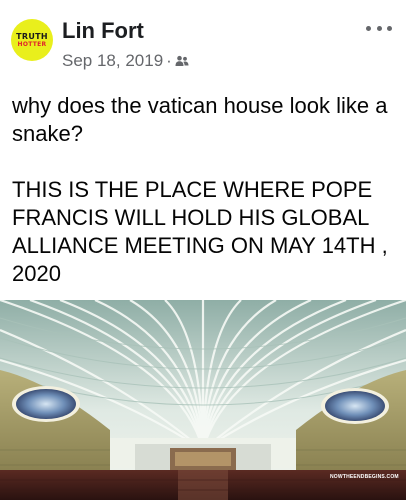 This screenshot has width=406, height=500. I want to click on avatar: TRUTH HOTTER, so click(32, 40).